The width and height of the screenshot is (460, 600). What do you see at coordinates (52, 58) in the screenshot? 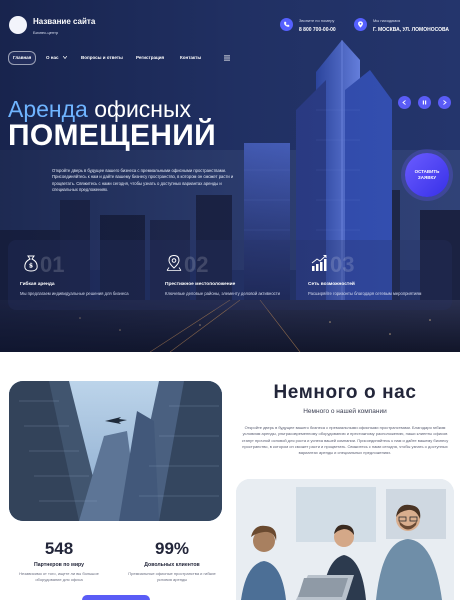
I see `nav-item-about: О нас` at bounding box center [52, 58].